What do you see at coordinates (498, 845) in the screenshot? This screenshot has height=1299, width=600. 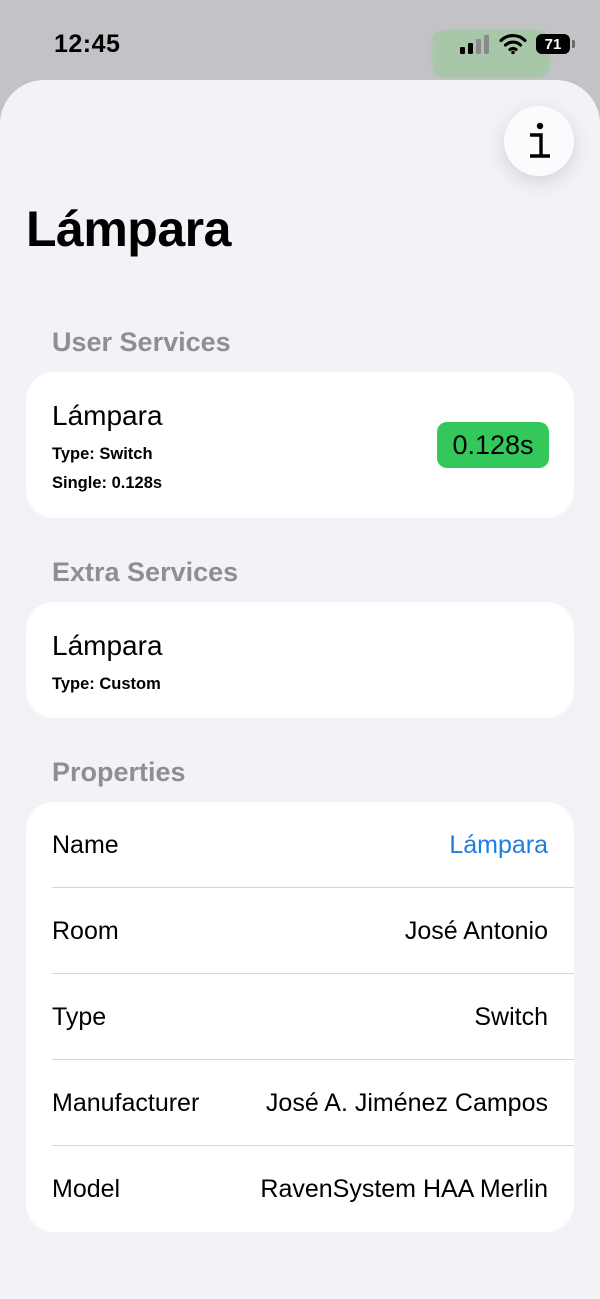 I see `property-value-link: Lámpara` at bounding box center [498, 845].